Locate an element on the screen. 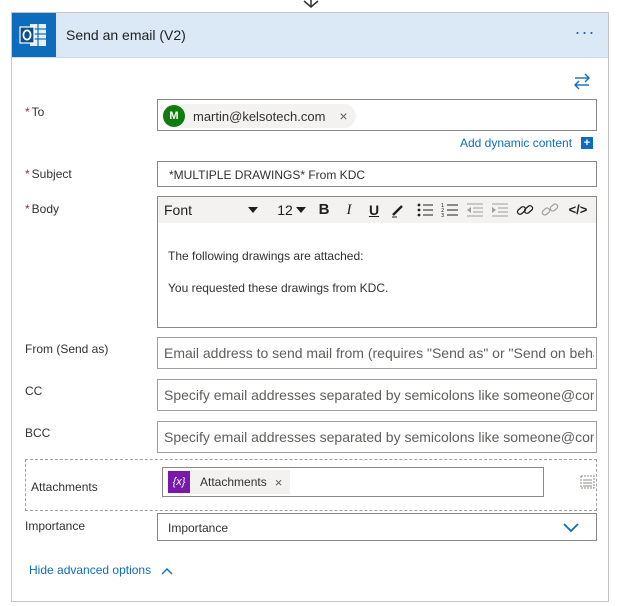  bullet-list-icon is located at coordinates (425, 210).